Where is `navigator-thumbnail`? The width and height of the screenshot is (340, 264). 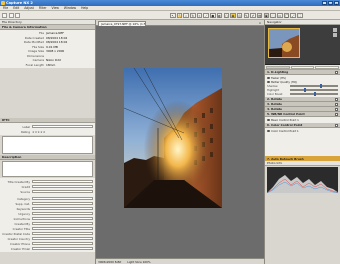 navigator-thumbnail is located at coordinates (284, 43).